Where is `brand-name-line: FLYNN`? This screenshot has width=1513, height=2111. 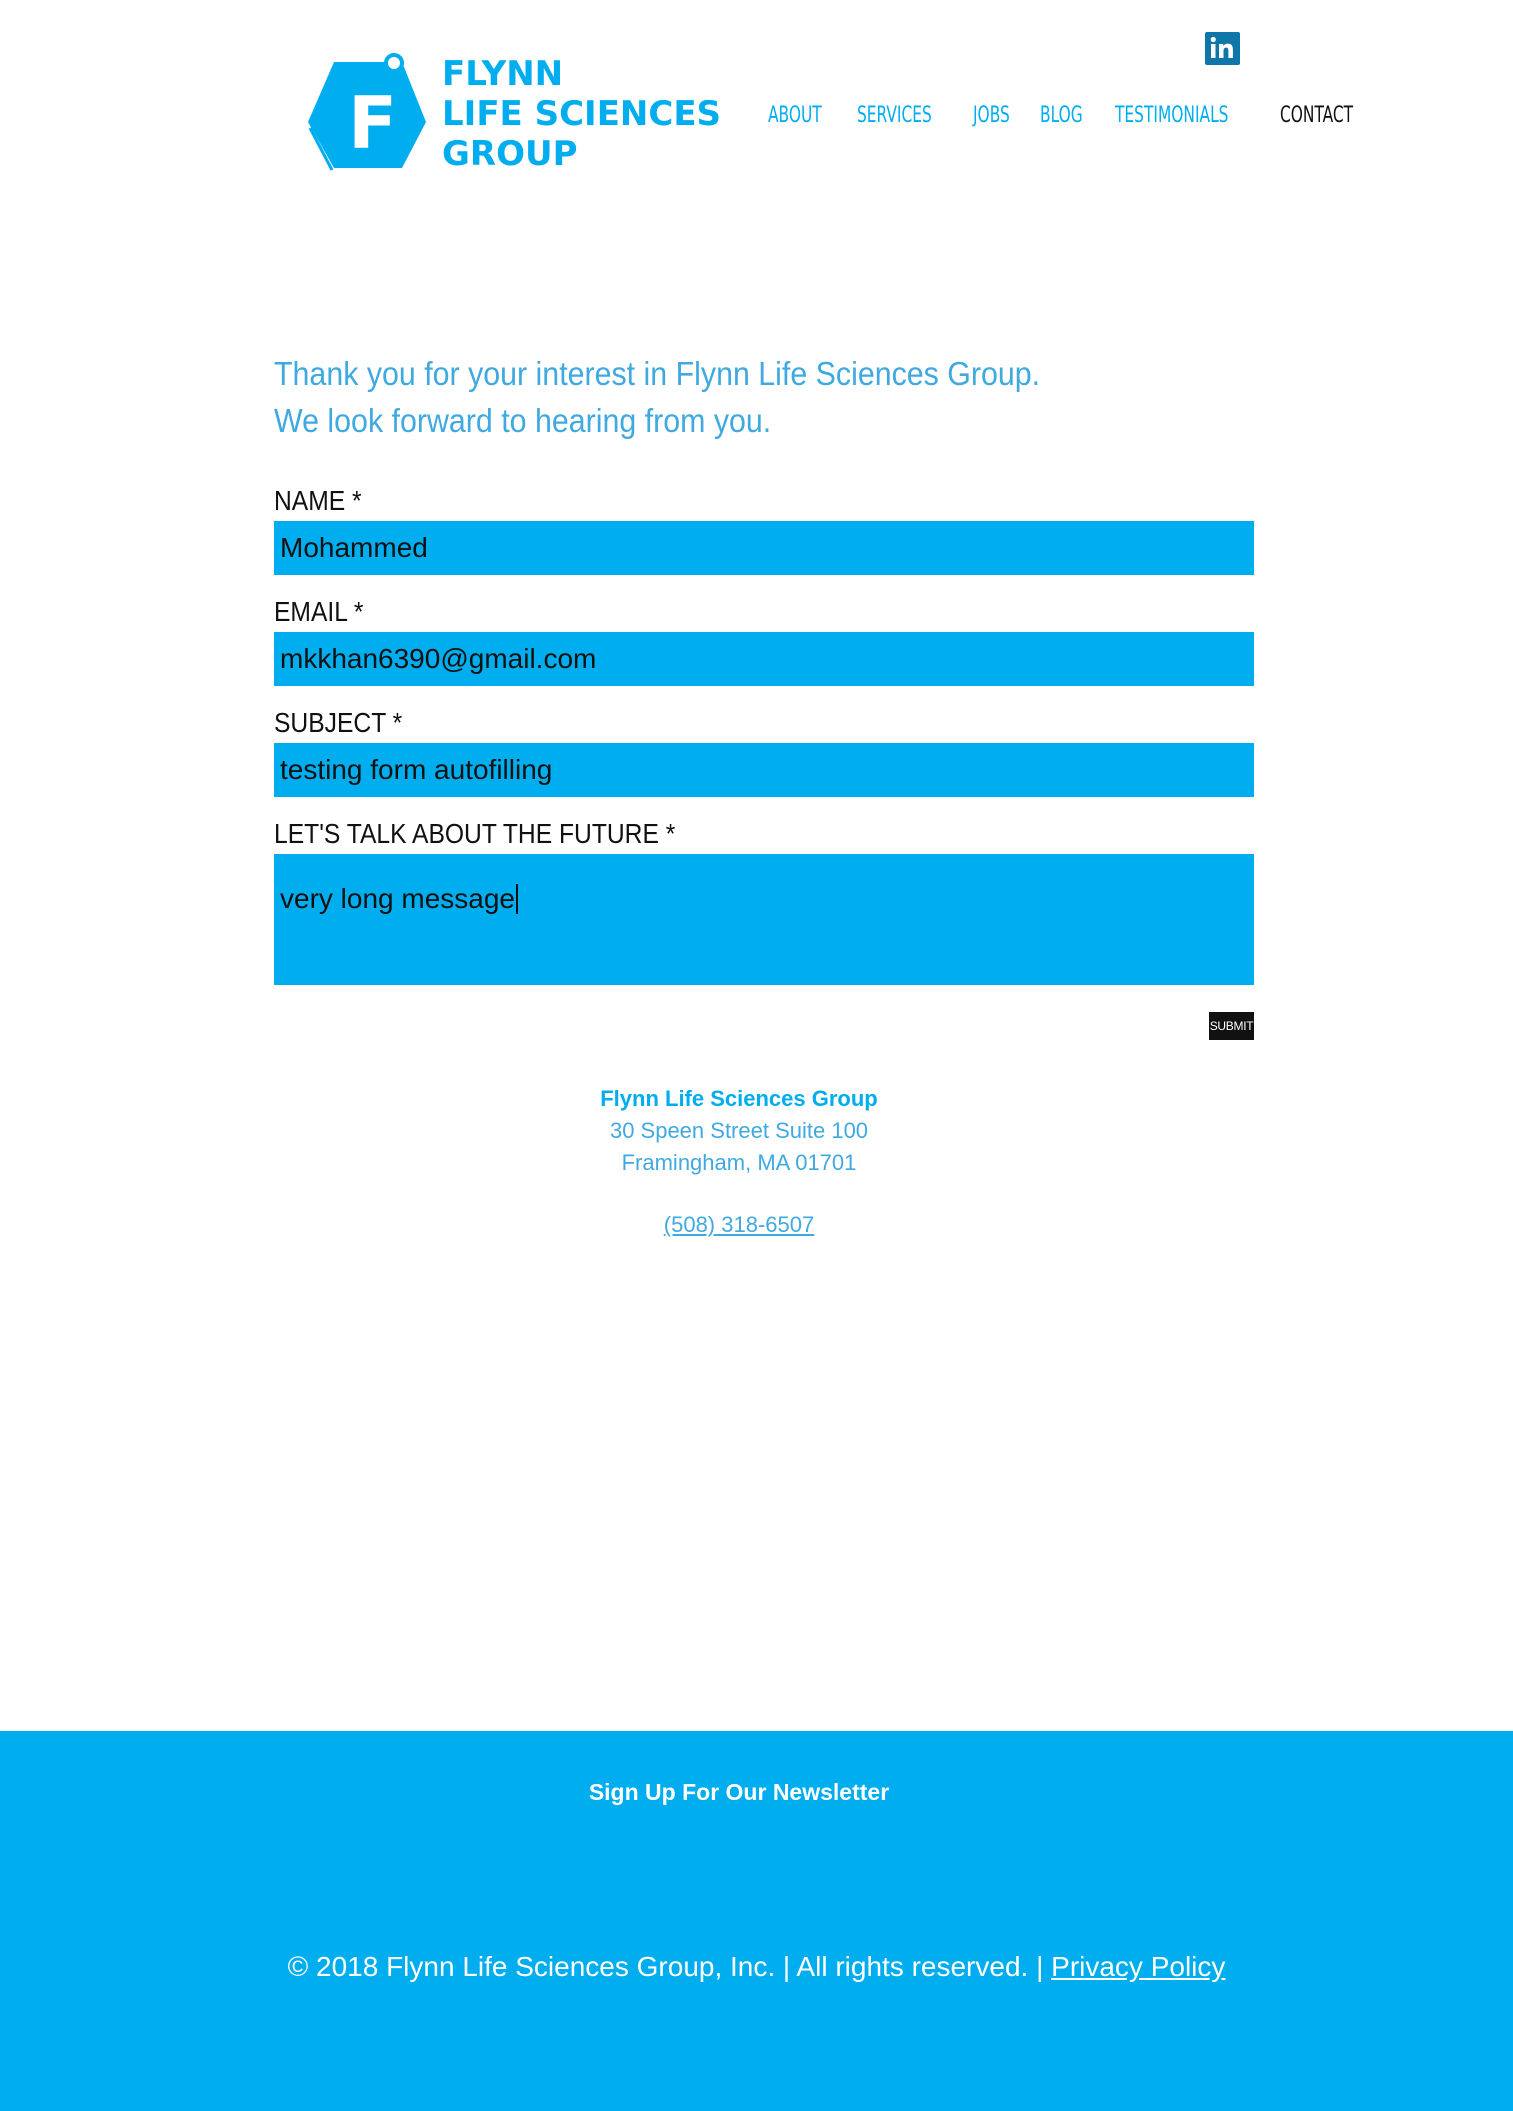 brand-name-line: FLYNN is located at coordinates (503, 74).